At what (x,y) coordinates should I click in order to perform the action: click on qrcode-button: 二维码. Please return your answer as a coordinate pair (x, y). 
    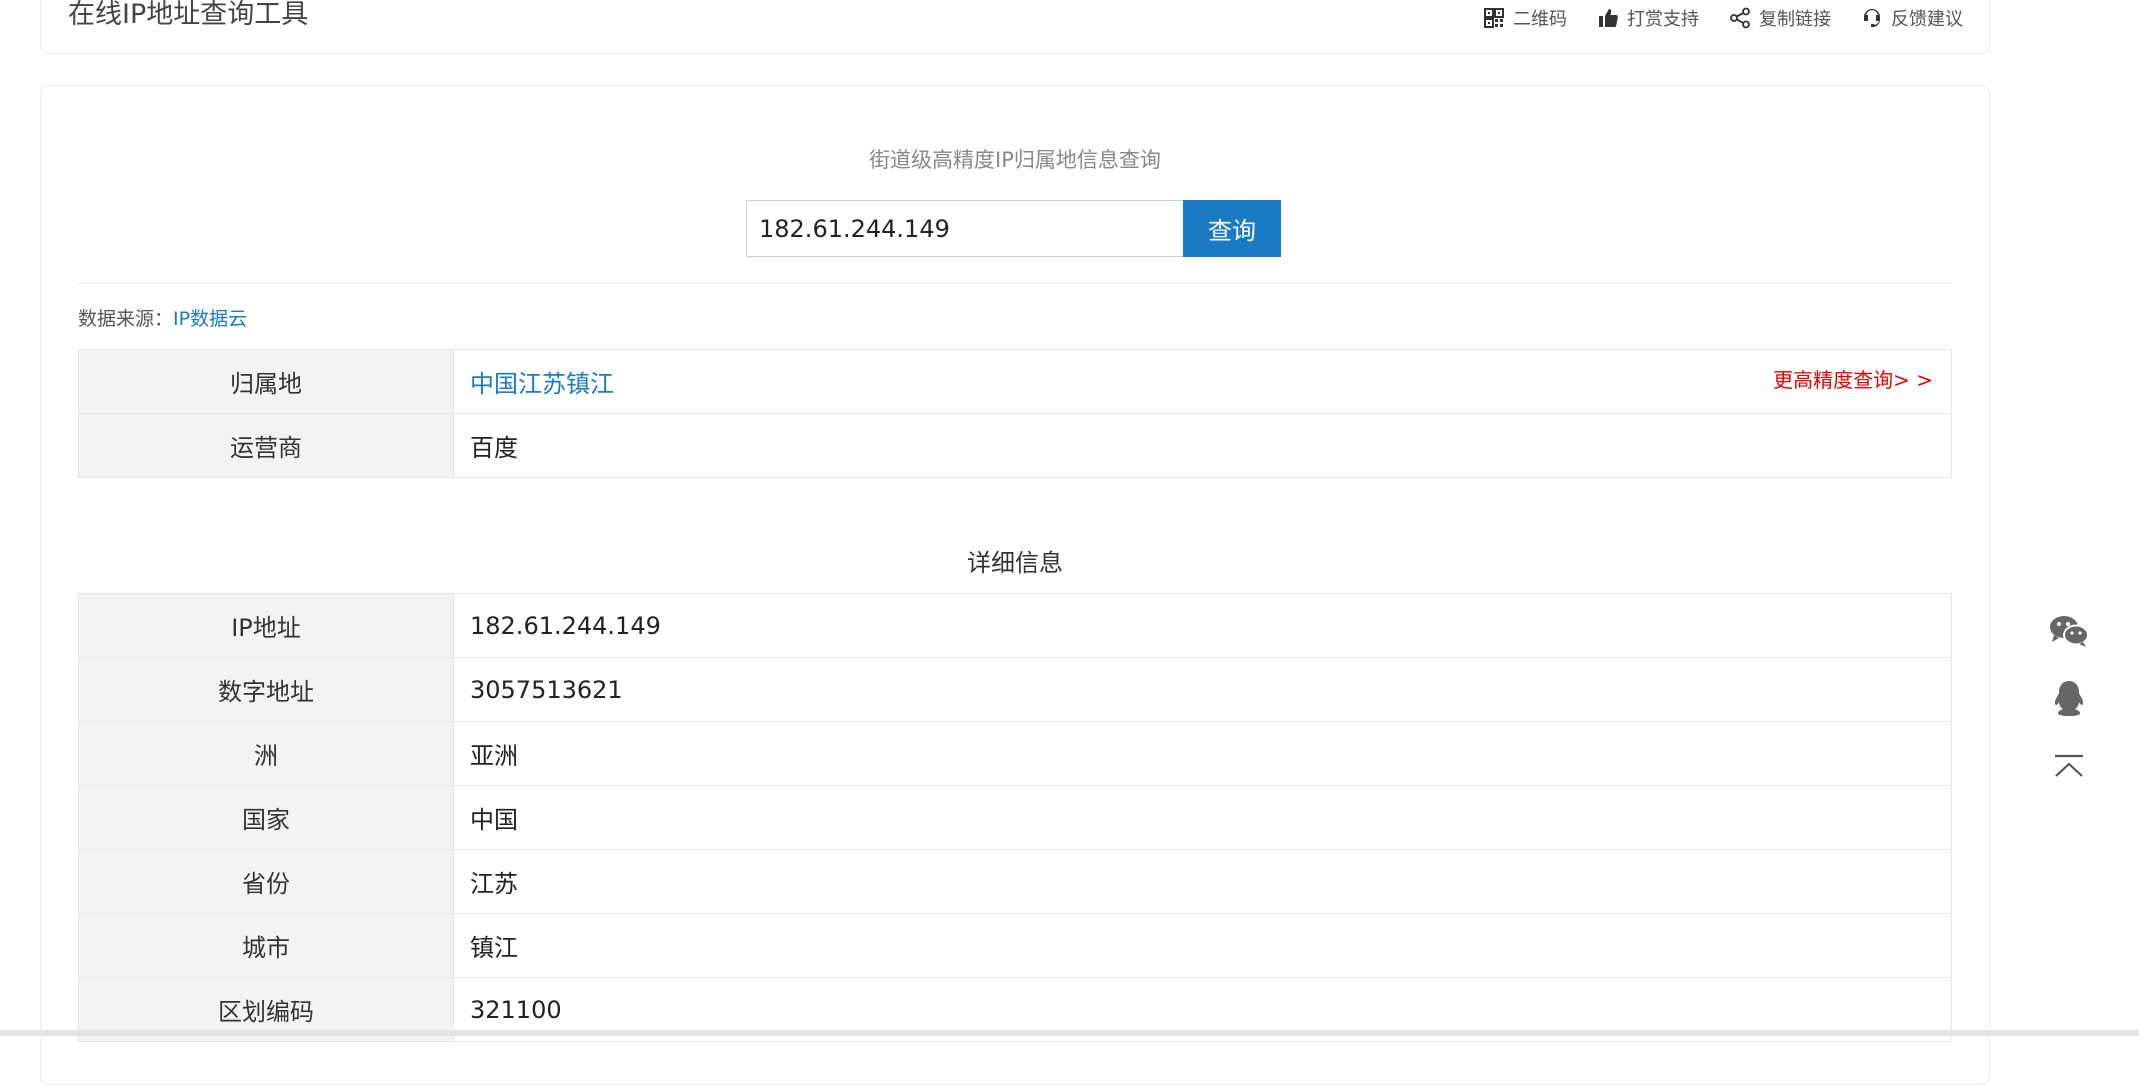
    Looking at the image, I should click on (1525, 18).